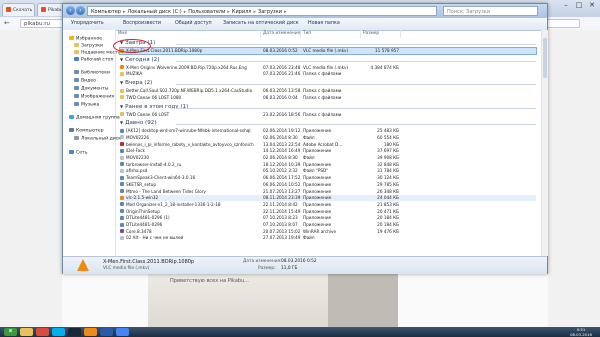 The height and width of the screenshot is (337, 600). What do you see at coordinates (58, 332) in the screenshot?
I see `skype-taskbar-icon` at bounding box center [58, 332].